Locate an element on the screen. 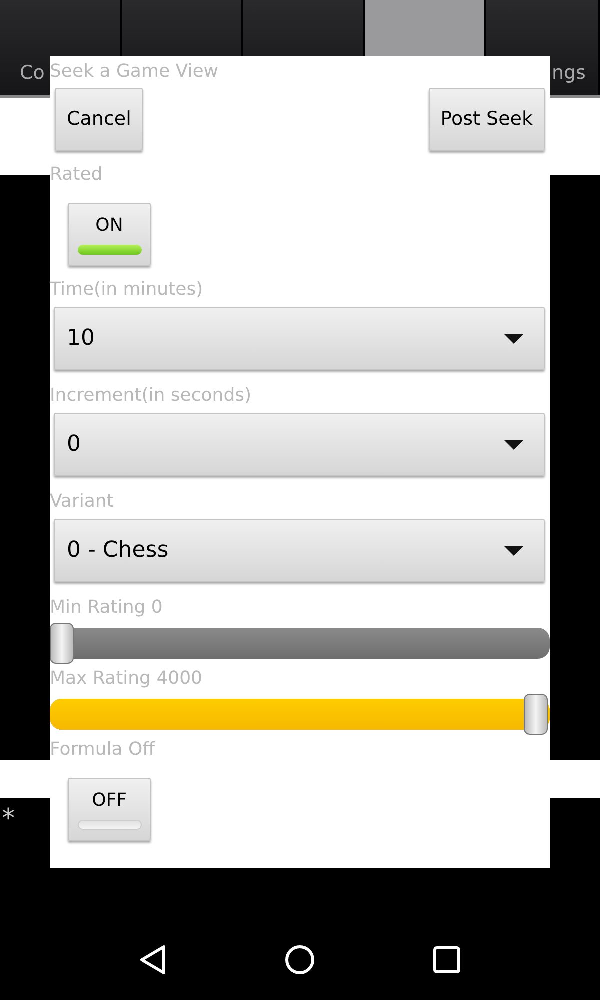  field-label: Time(in minutes) is located at coordinates (127, 290).